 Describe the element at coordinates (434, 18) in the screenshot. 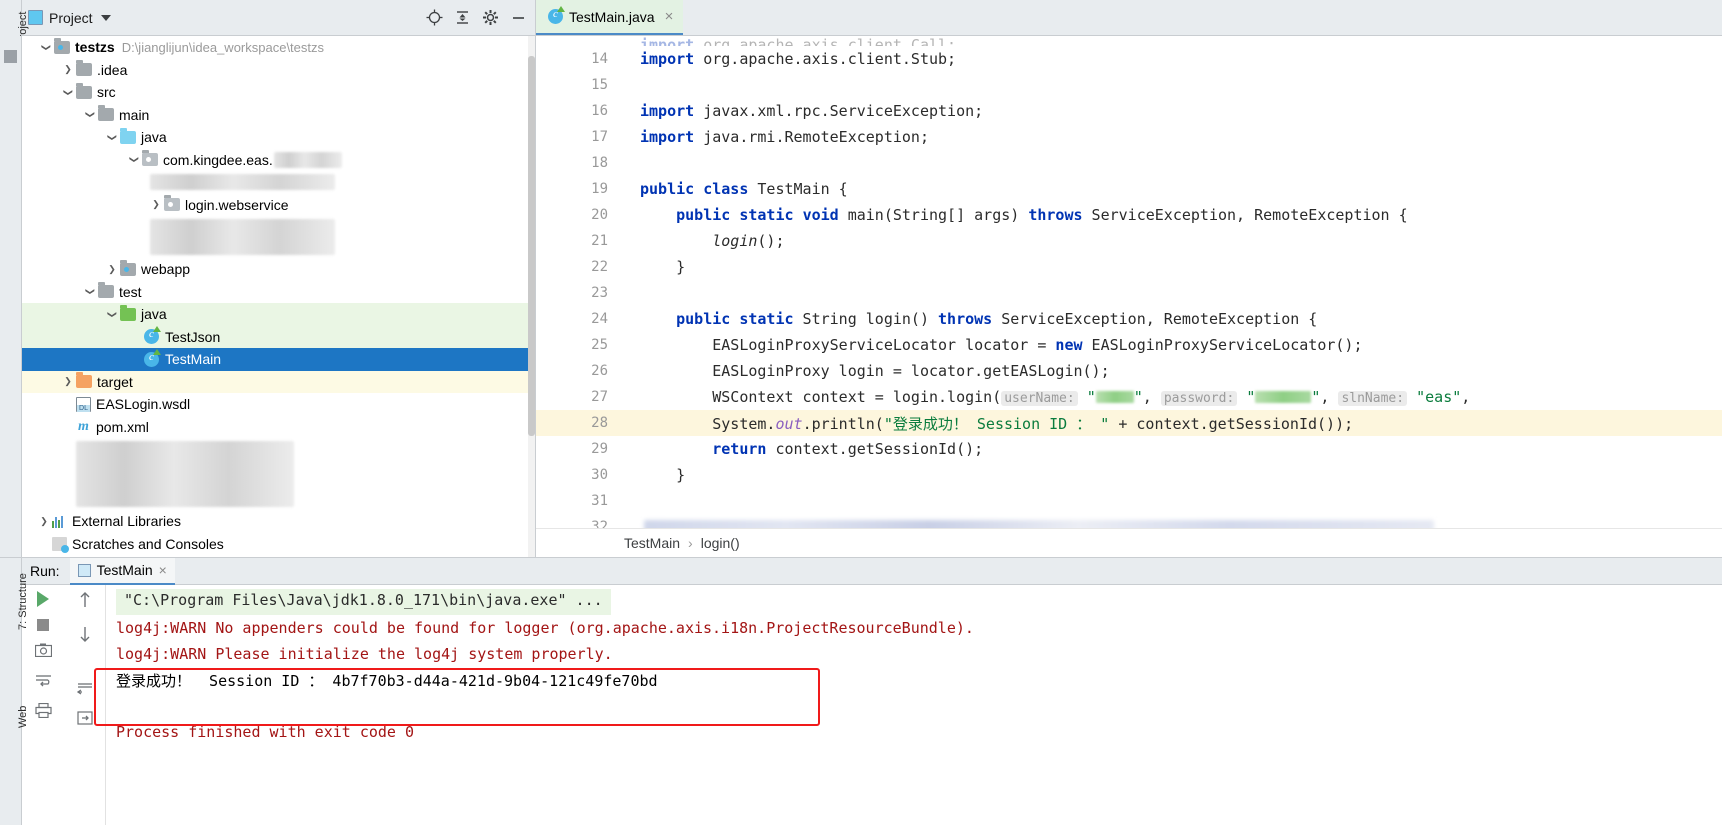

I see `locate-icon` at that location.